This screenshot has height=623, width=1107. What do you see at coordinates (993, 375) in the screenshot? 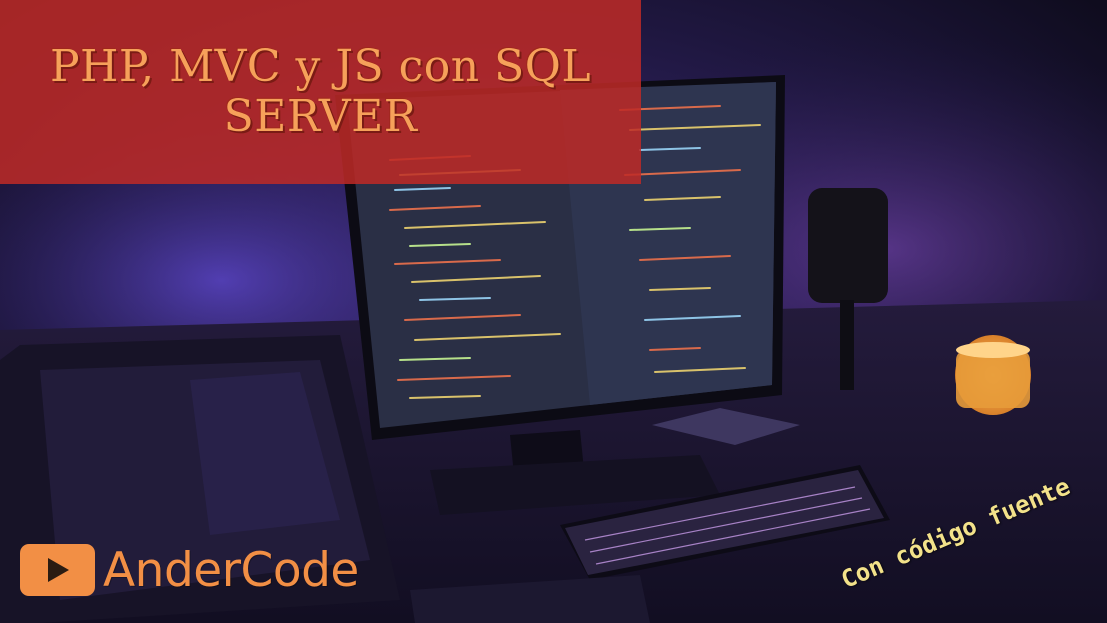
I see `candle` at bounding box center [993, 375].